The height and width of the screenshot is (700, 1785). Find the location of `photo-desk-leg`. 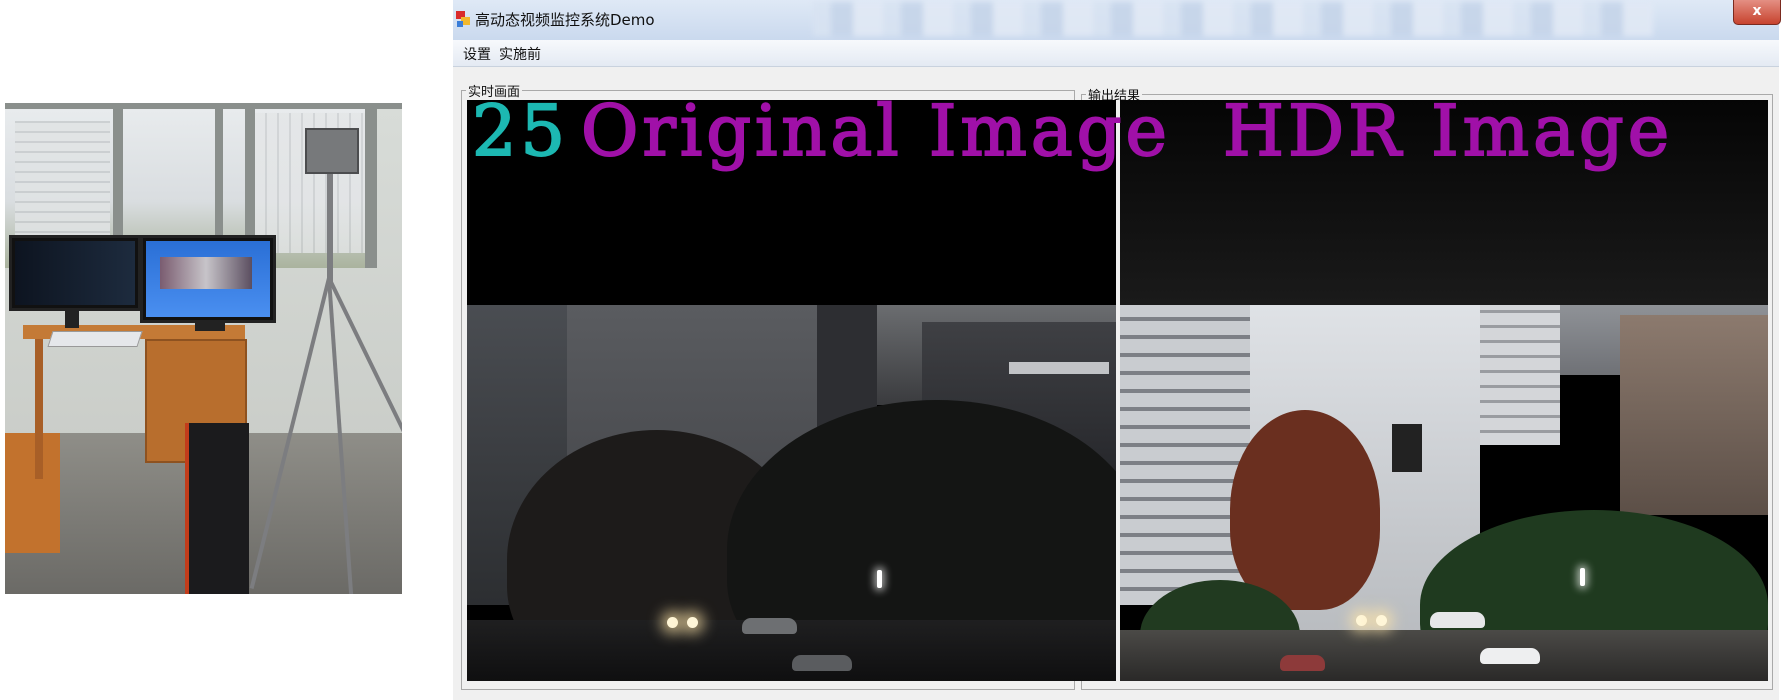

photo-desk-leg is located at coordinates (39, 409).